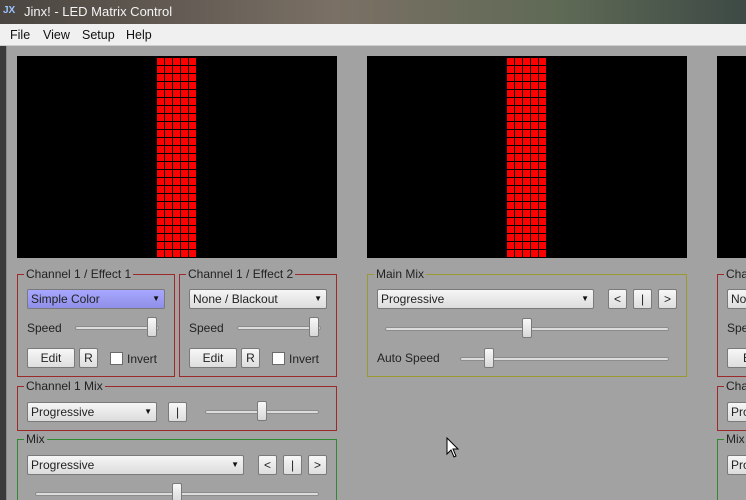  What do you see at coordinates (20, 35) in the screenshot?
I see `menu-file: File` at bounding box center [20, 35].